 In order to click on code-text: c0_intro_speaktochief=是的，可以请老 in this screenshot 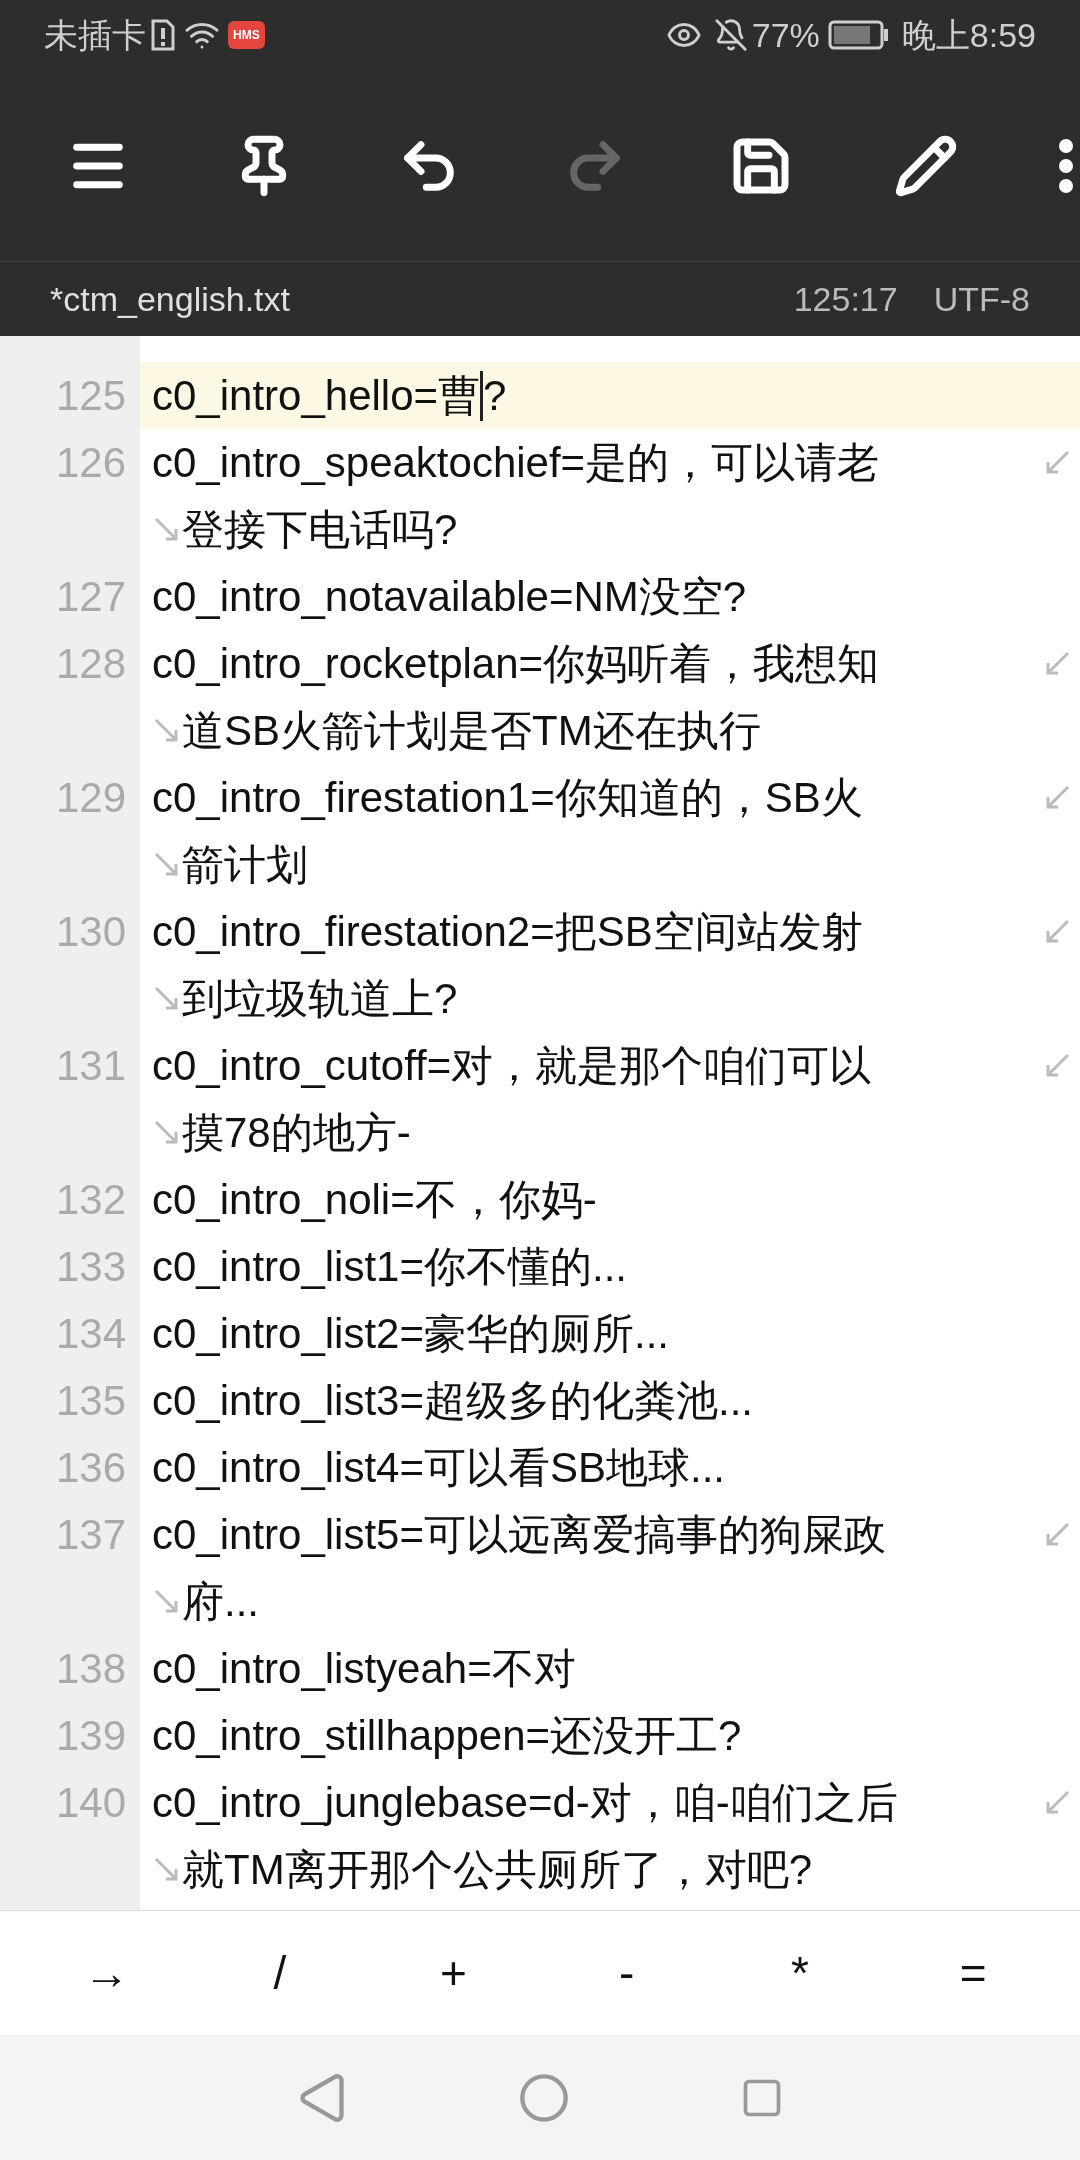, I will do `click(516, 463)`.